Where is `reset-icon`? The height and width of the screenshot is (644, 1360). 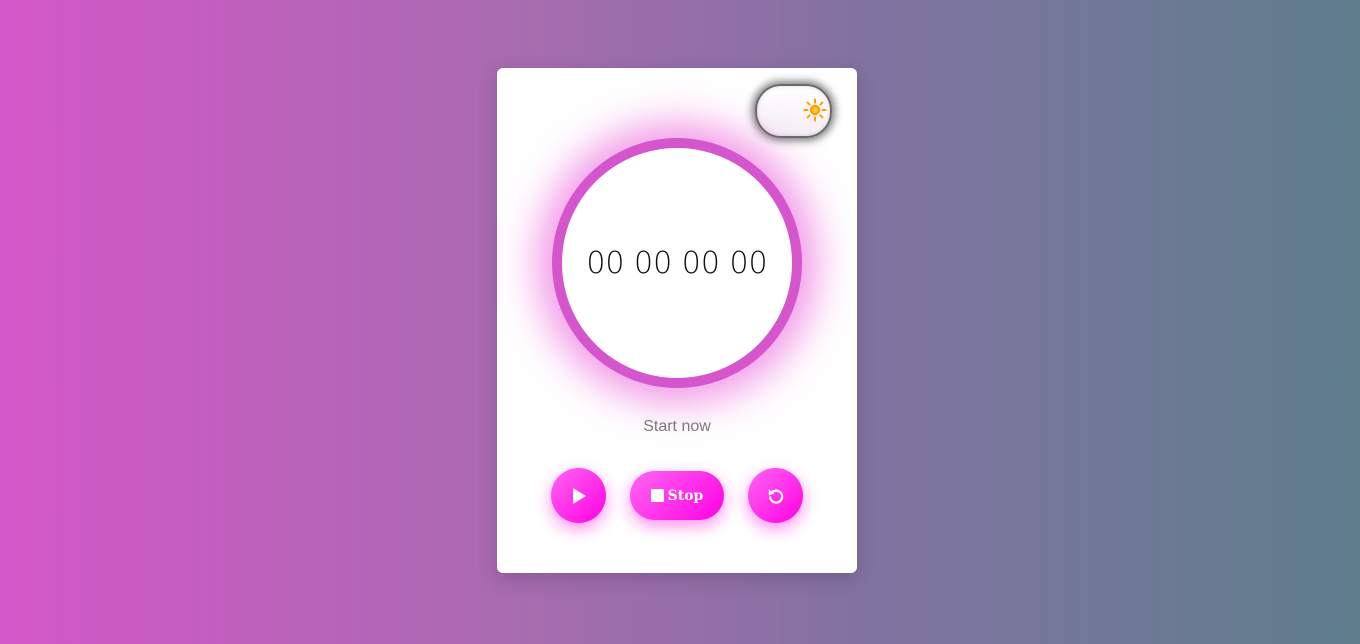
reset-icon is located at coordinates (775, 496).